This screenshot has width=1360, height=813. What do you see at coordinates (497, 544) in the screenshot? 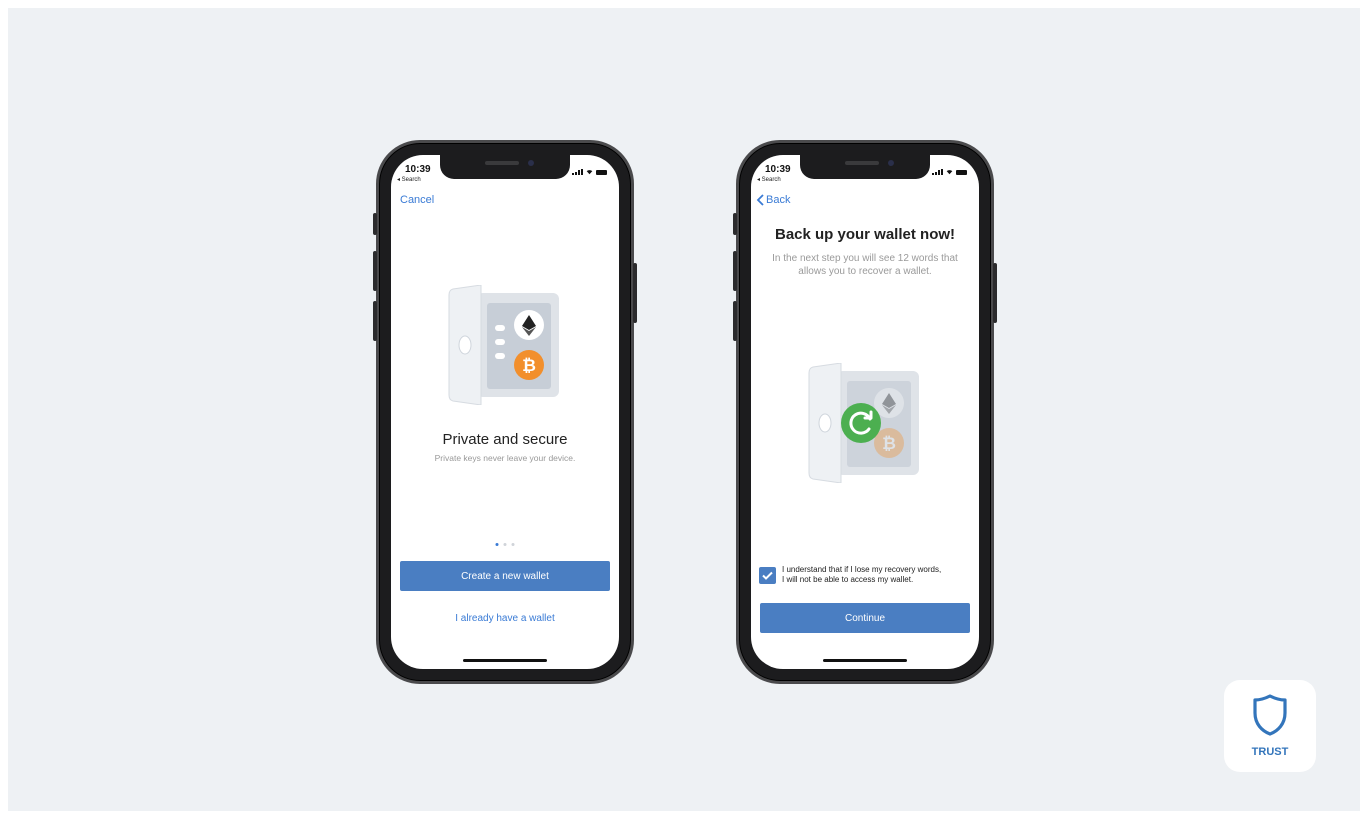
I see `pagination-dot-active` at bounding box center [497, 544].